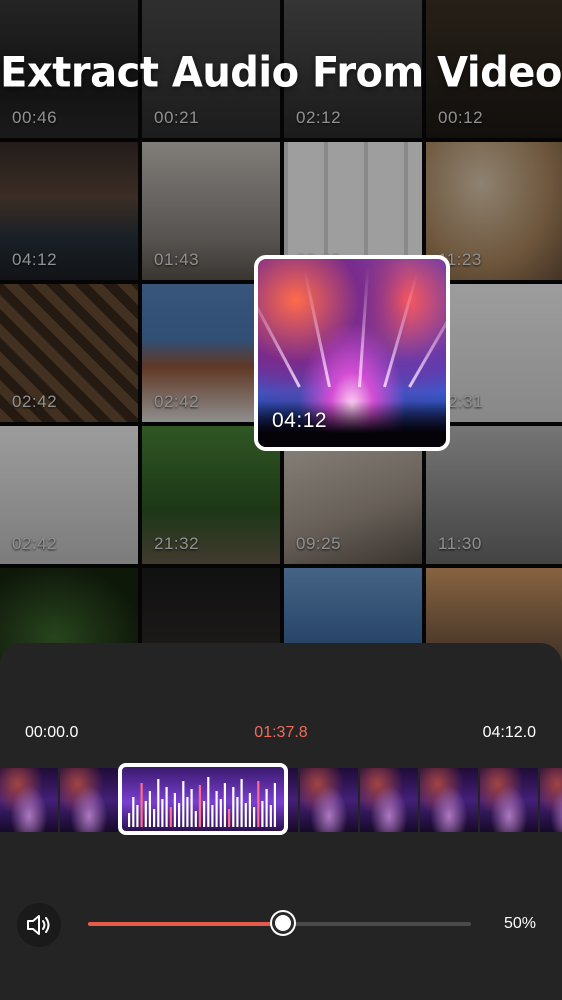 Image resolution: width=562 pixels, height=1000 pixels. I want to click on video-thumbnail: 04:12, so click(69, 211).